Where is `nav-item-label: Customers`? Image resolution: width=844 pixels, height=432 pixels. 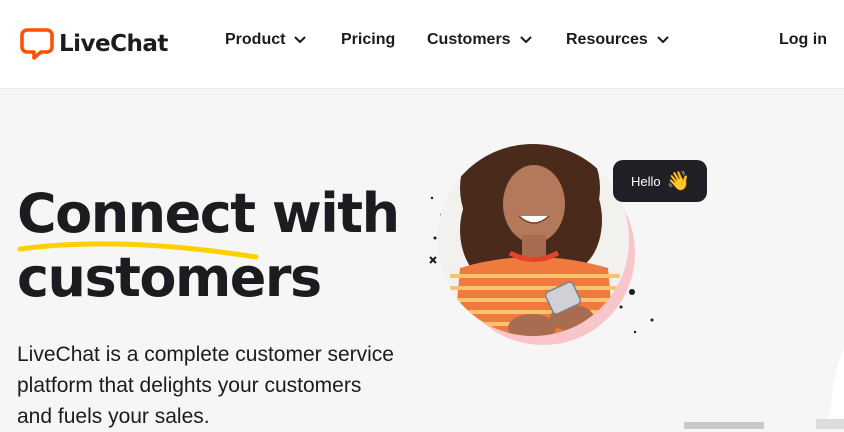
nav-item-label: Customers is located at coordinates (469, 39).